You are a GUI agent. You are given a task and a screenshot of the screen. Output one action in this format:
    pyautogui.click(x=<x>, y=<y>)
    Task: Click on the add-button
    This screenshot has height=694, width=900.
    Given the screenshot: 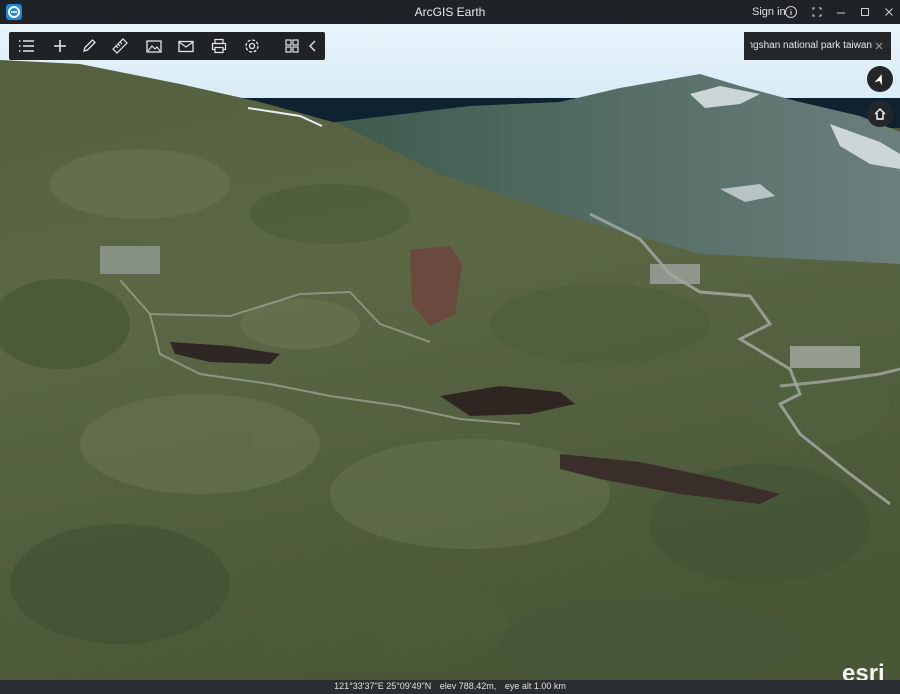 What is the action you would take?
    pyautogui.click(x=60, y=46)
    